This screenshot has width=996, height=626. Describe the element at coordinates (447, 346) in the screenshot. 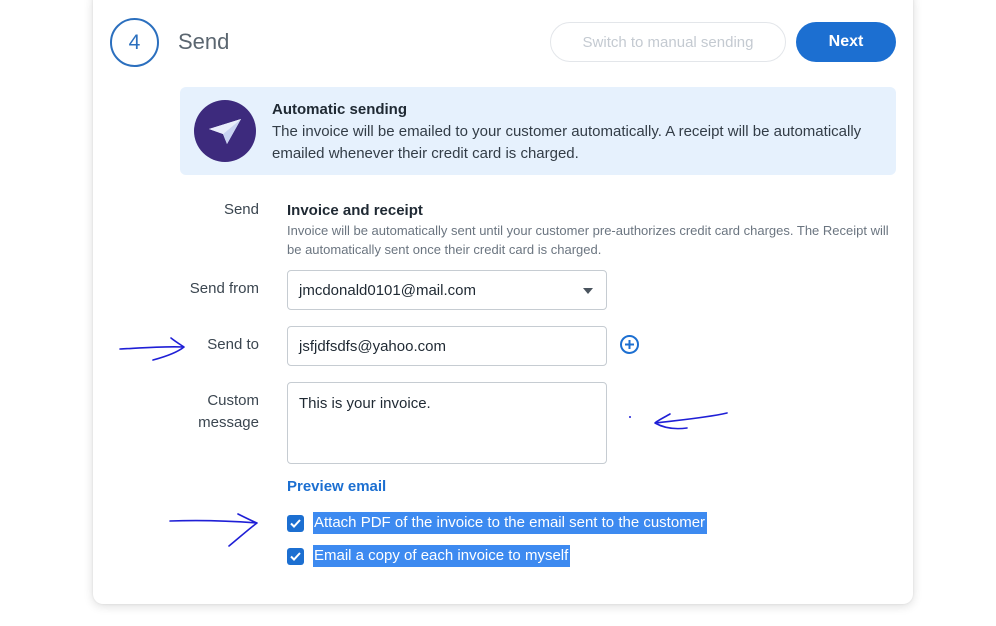

I see `send-to-input: jsfjdfsdfs@yahoo.com` at that location.